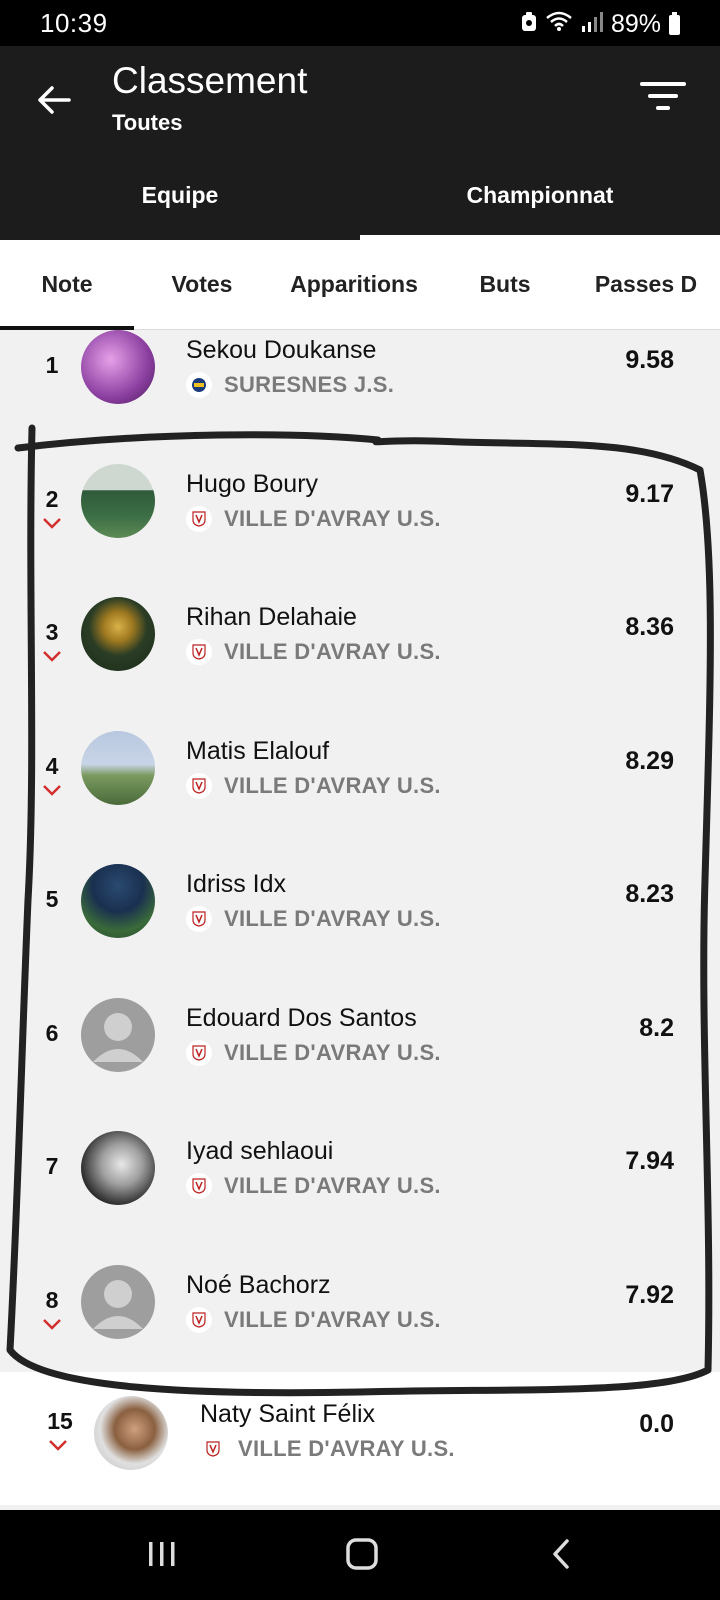 This screenshot has width=720, height=1600. Describe the element at coordinates (52, 899) in the screenshot. I see `rank-number: 5` at that location.